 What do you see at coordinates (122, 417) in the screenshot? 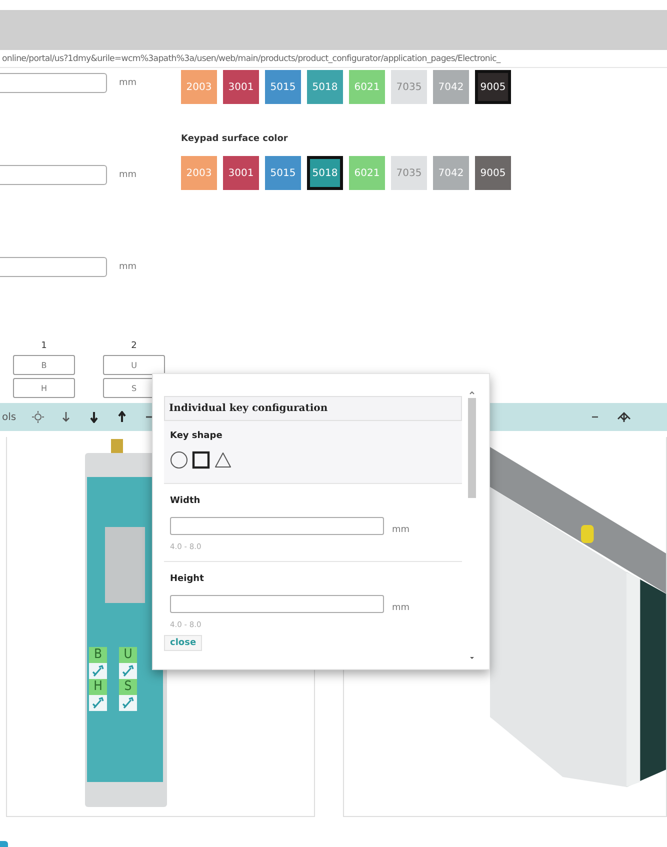
I see `arrow-up-icon` at bounding box center [122, 417].